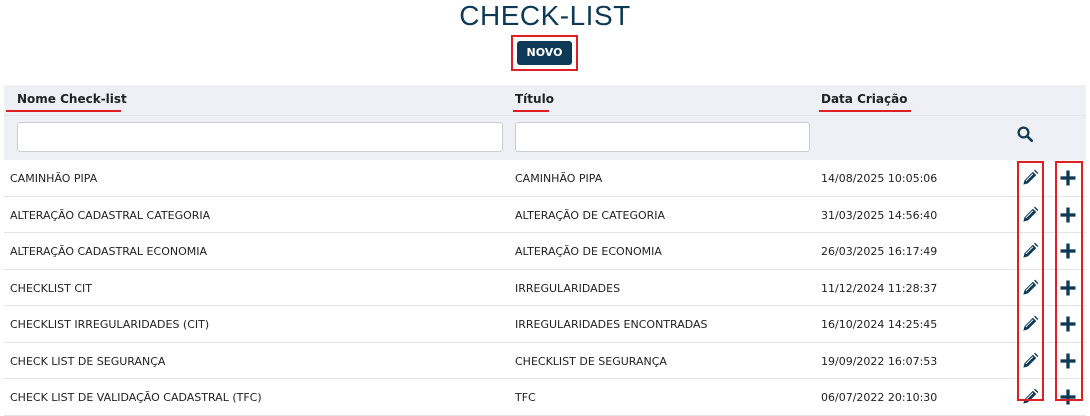 The image size is (1090, 416). What do you see at coordinates (63, 111) in the screenshot?
I see `header-underline-name` at bounding box center [63, 111].